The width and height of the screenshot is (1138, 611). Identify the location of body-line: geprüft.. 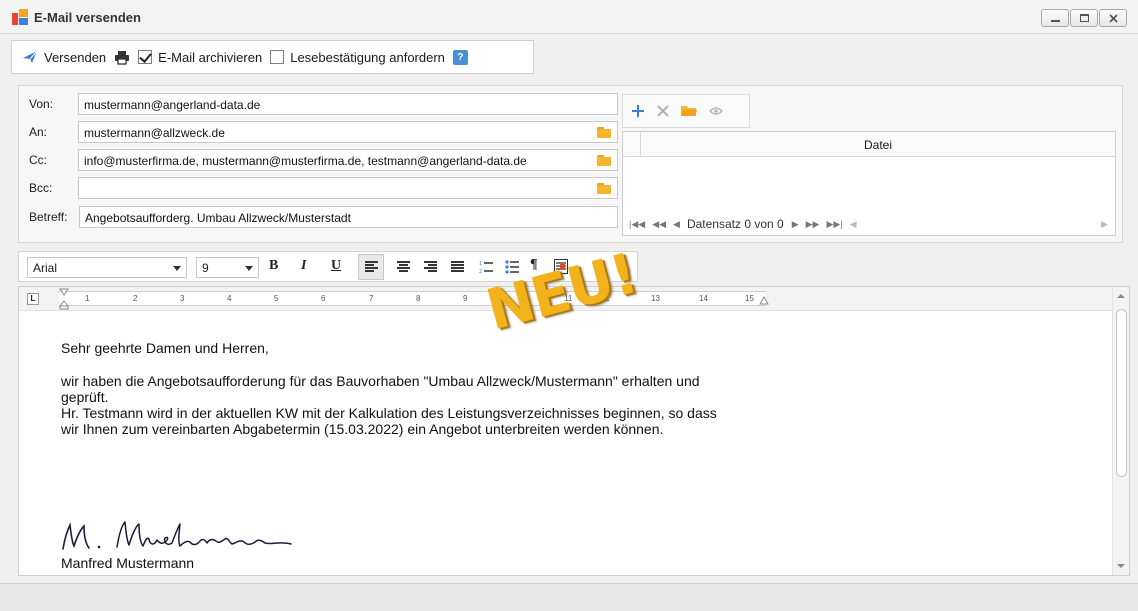
(85, 397).